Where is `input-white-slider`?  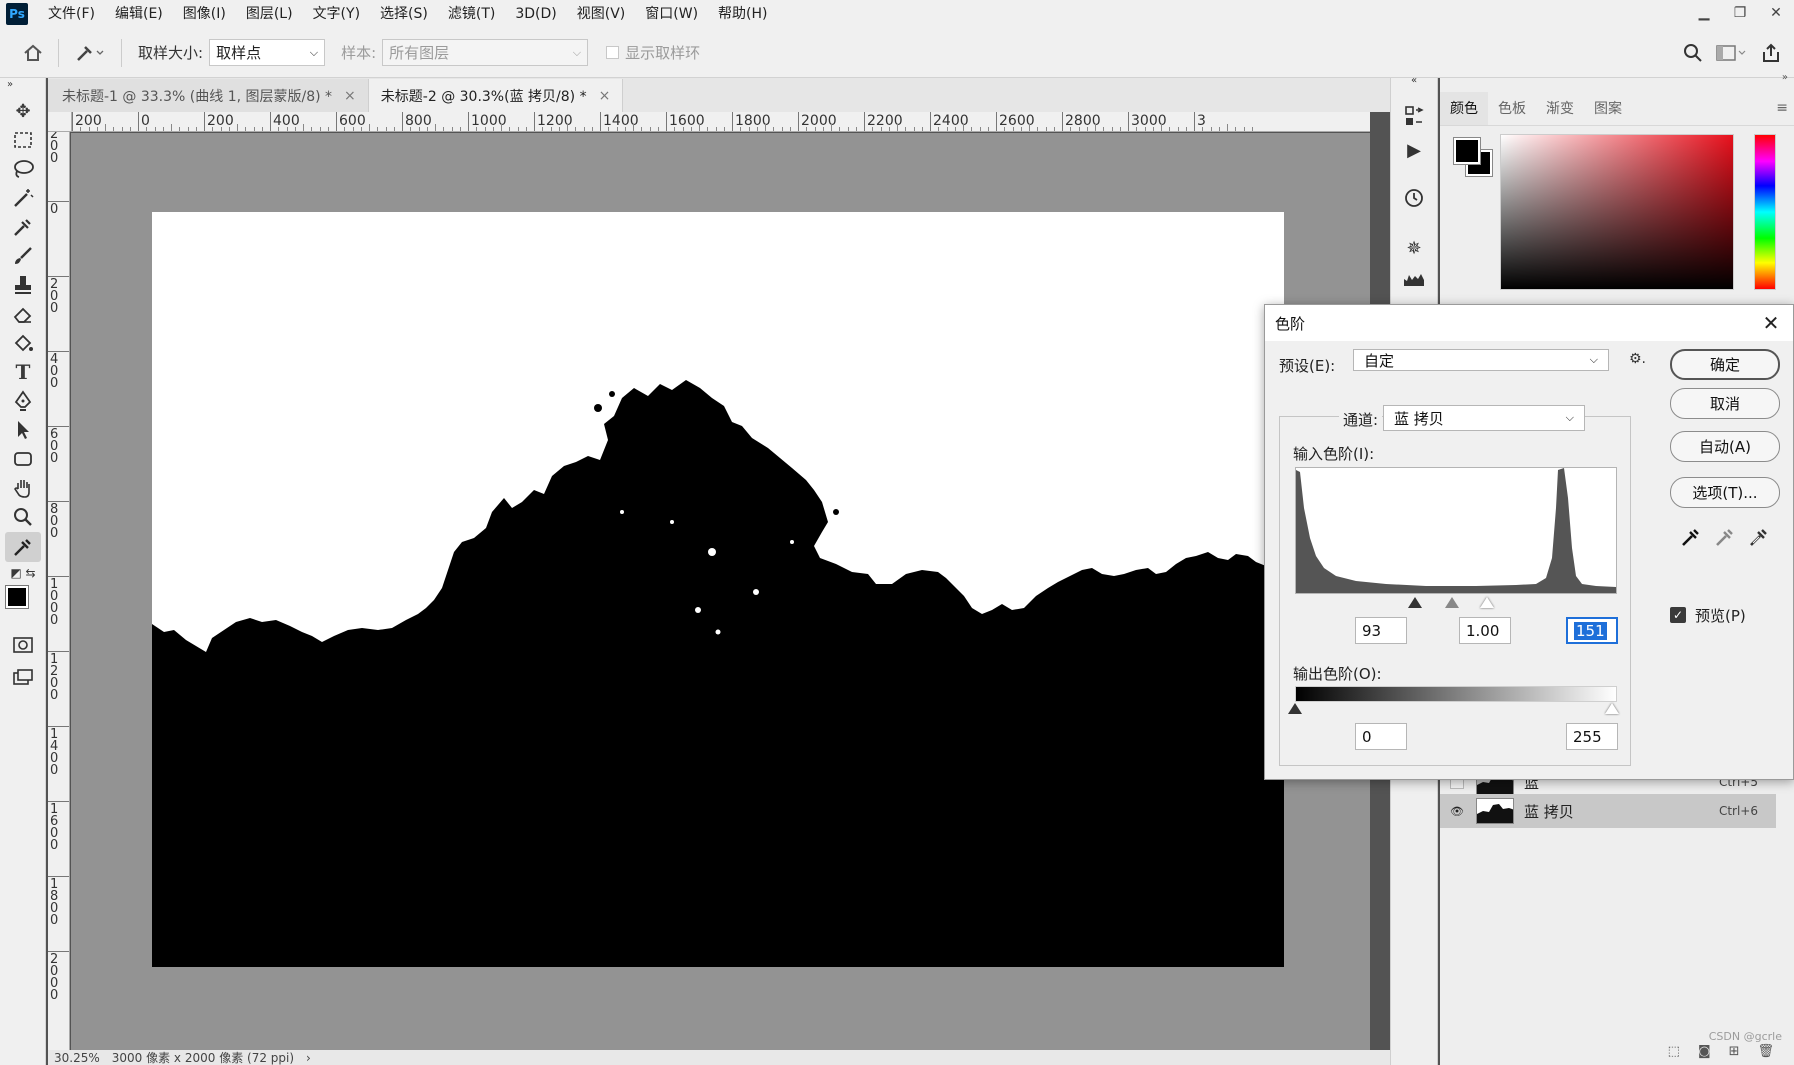 input-white-slider is located at coordinates (1487, 602).